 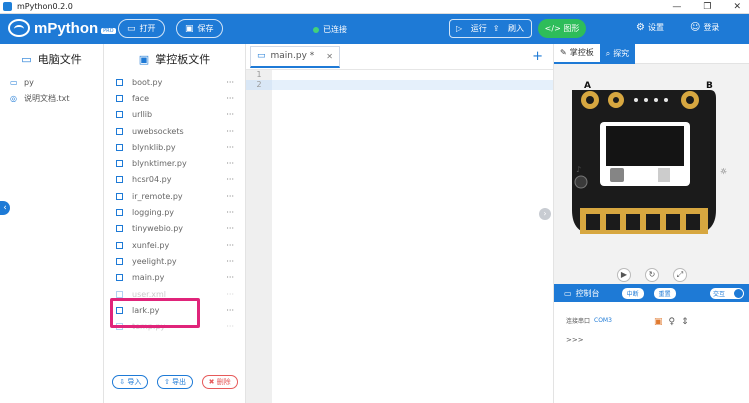 I want to click on clear-icon: ▣, so click(x=658, y=322).